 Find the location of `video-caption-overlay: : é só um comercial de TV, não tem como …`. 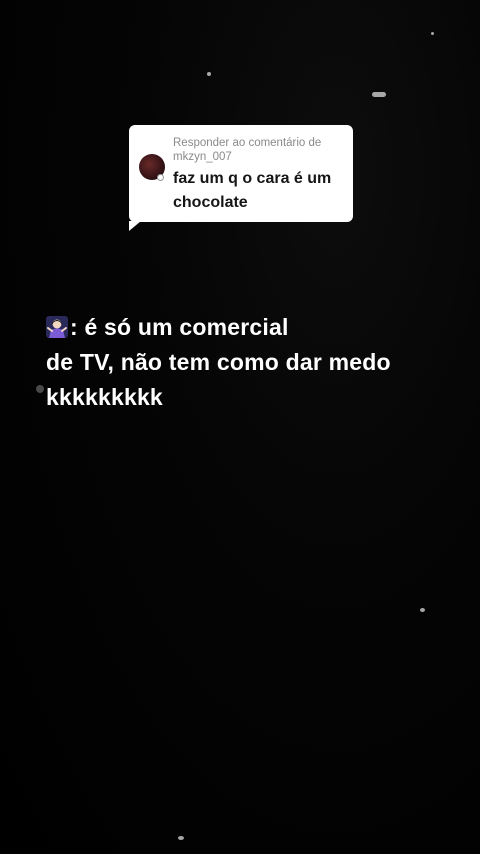

video-caption-overlay: : é só um comercial de TV, não tem como … is located at coordinates (246, 362).